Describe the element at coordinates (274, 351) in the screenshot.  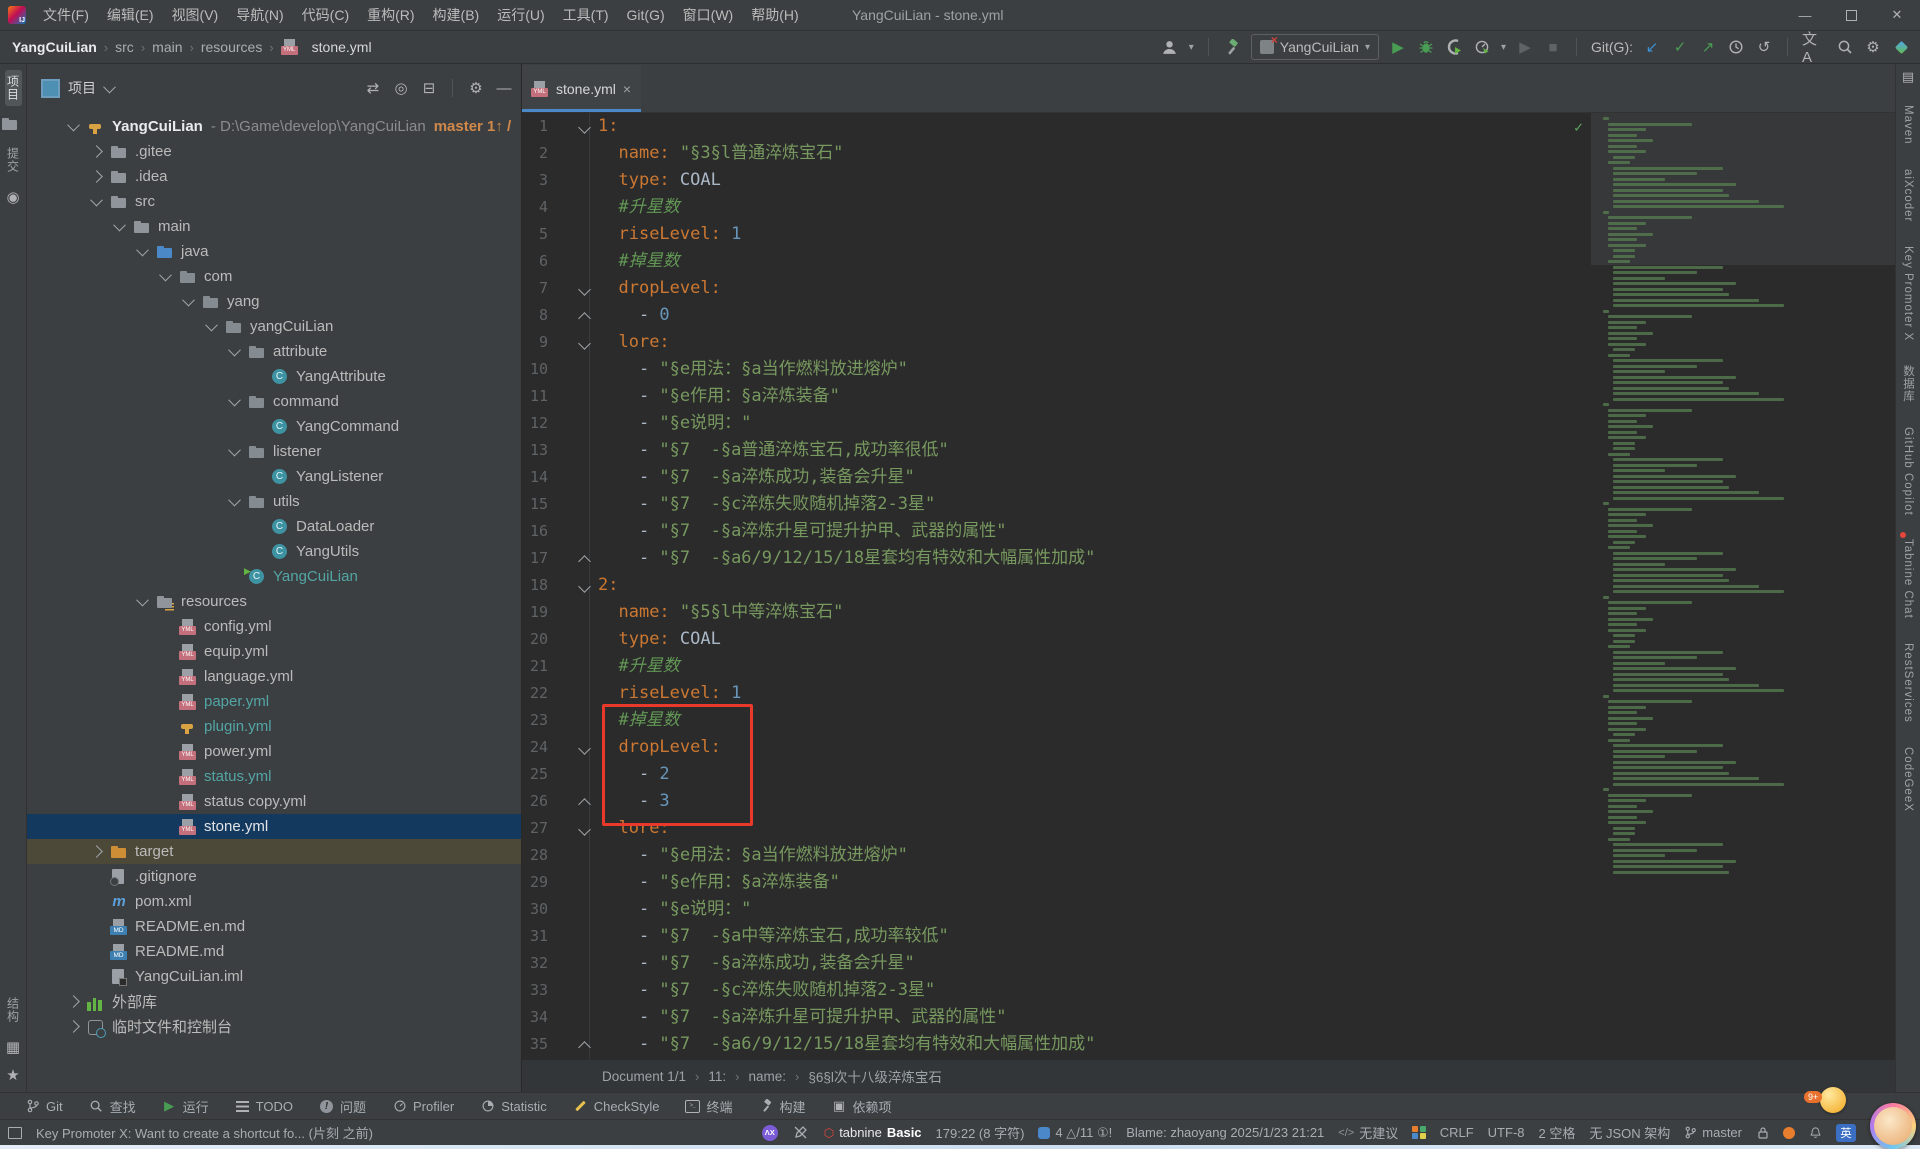
I see `tree-row: attribute` at that location.